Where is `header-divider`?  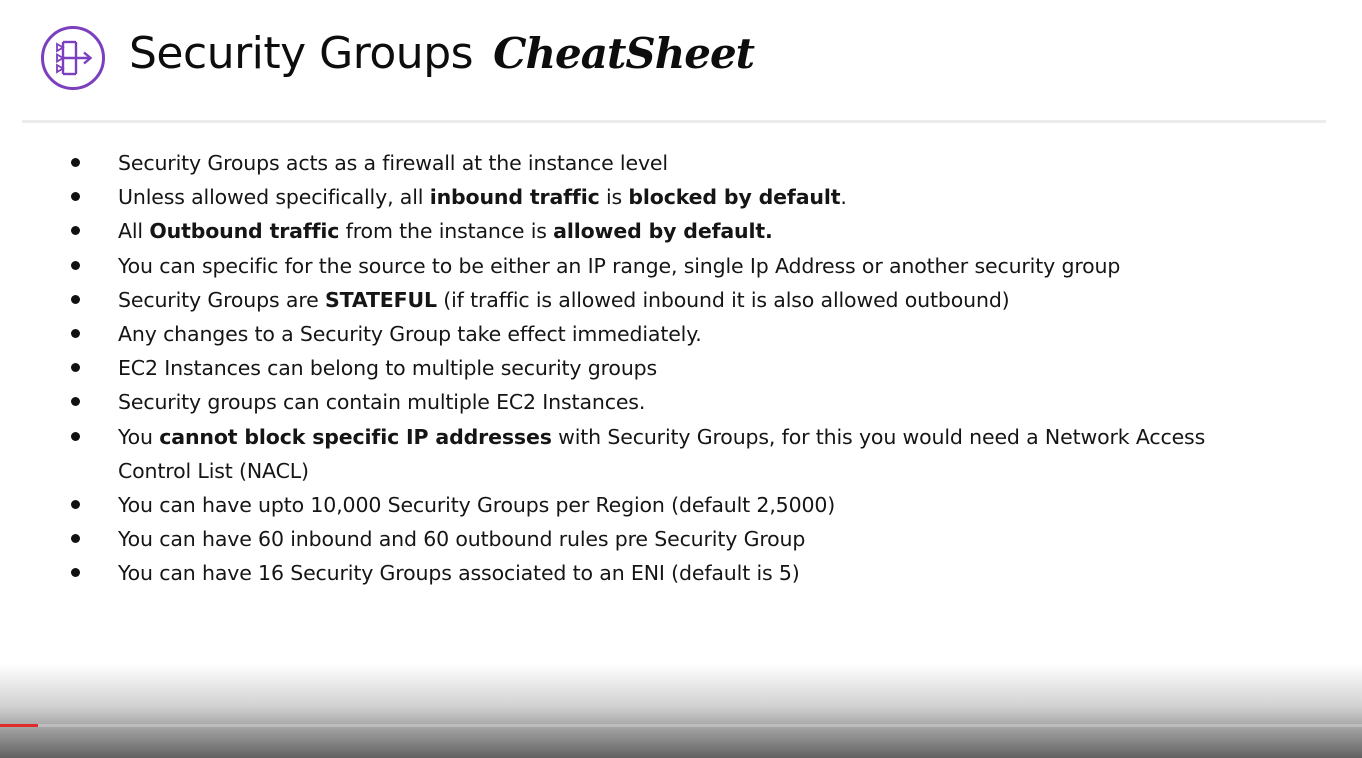
header-divider is located at coordinates (674, 121).